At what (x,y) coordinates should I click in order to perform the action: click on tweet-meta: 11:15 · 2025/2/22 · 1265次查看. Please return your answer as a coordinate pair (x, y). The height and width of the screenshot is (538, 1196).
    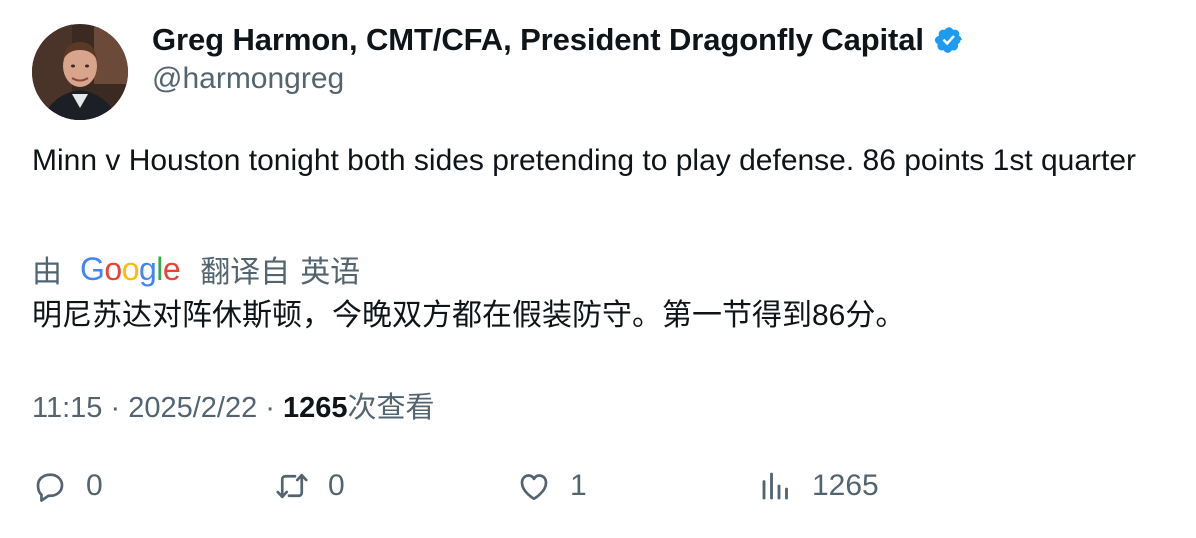
    Looking at the image, I should click on (233, 405).